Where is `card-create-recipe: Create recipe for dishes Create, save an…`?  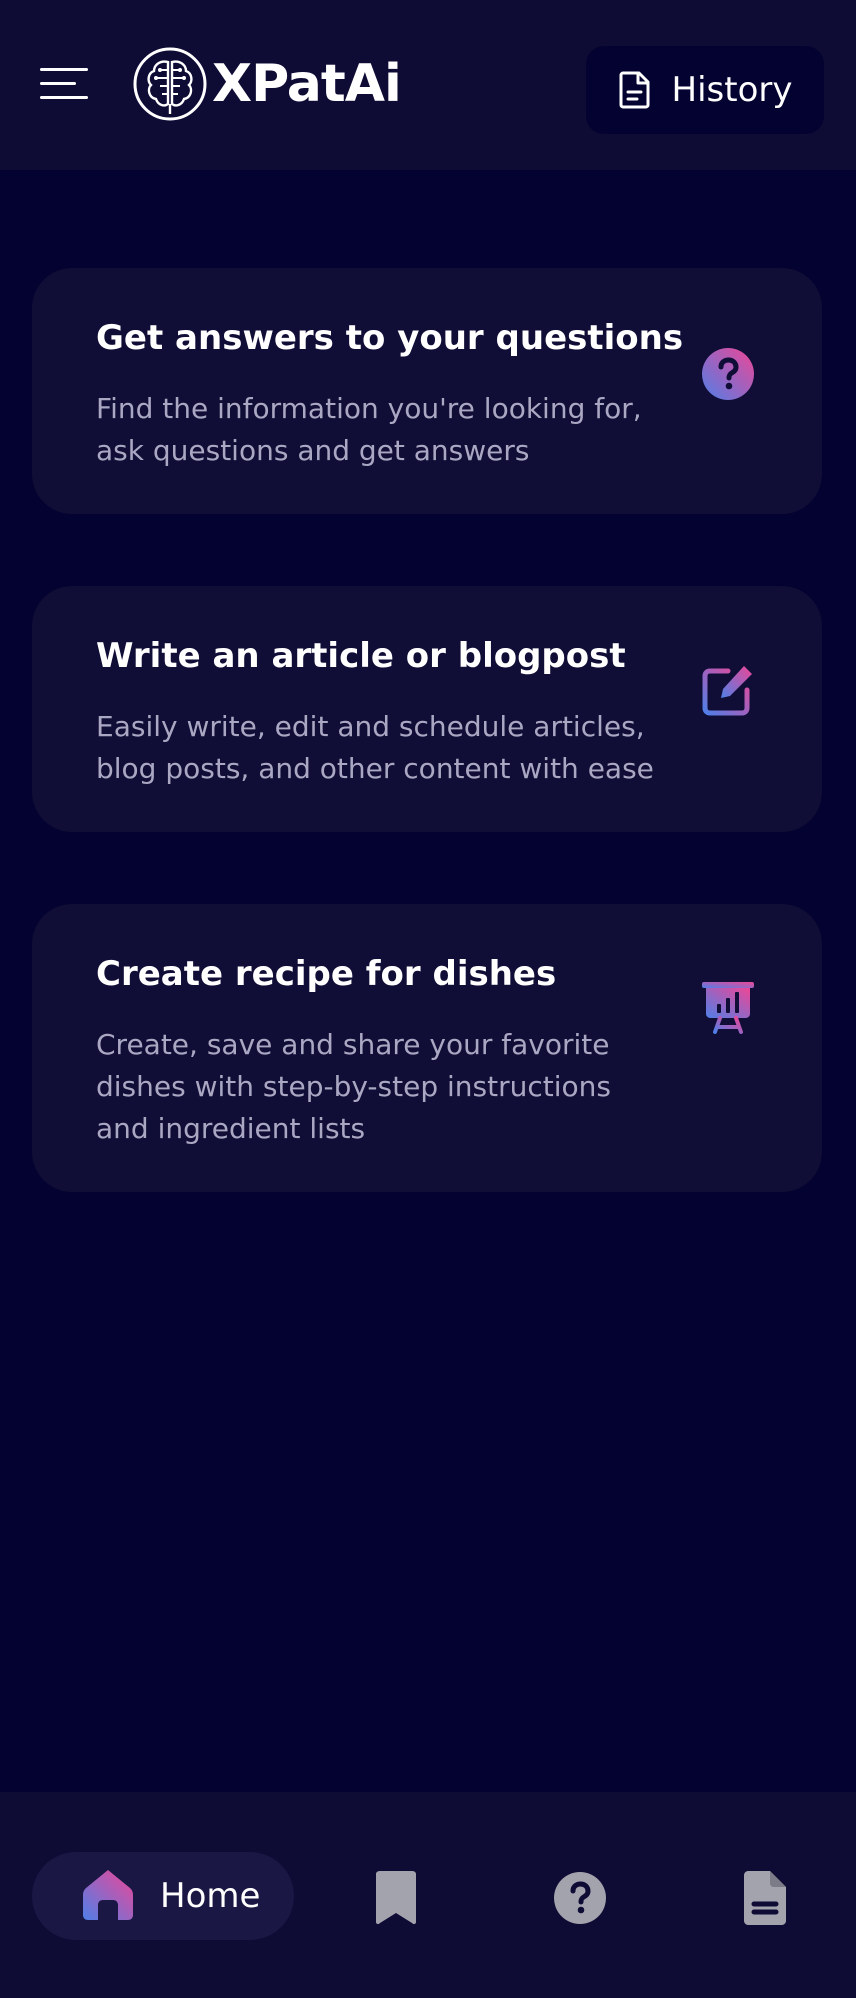 card-create-recipe: Create recipe for dishes Create, save an… is located at coordinates (427, 1048).